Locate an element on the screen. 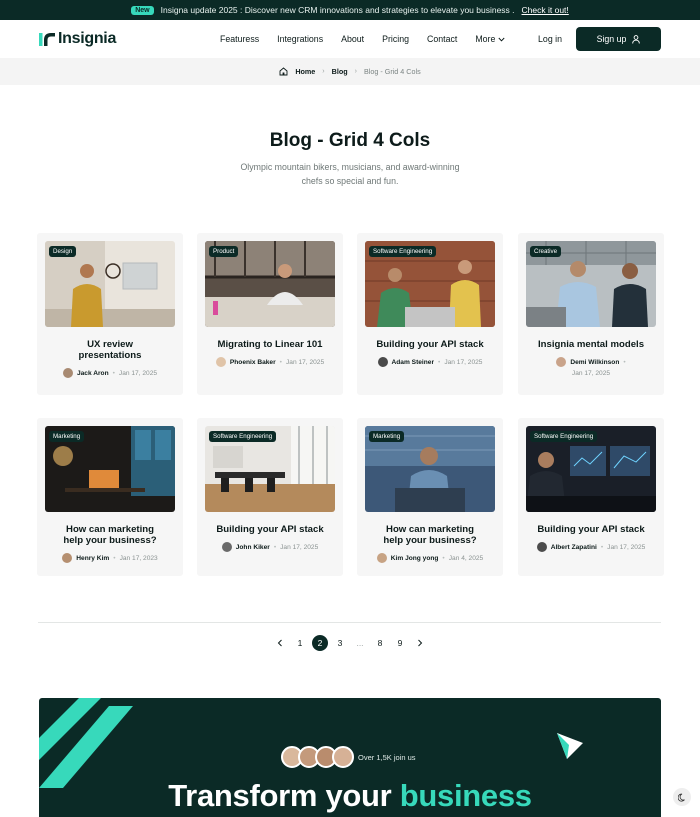 This screenshot has height=817, width=700. nav-pricing: Pricing is located at coordinates (395, 39).